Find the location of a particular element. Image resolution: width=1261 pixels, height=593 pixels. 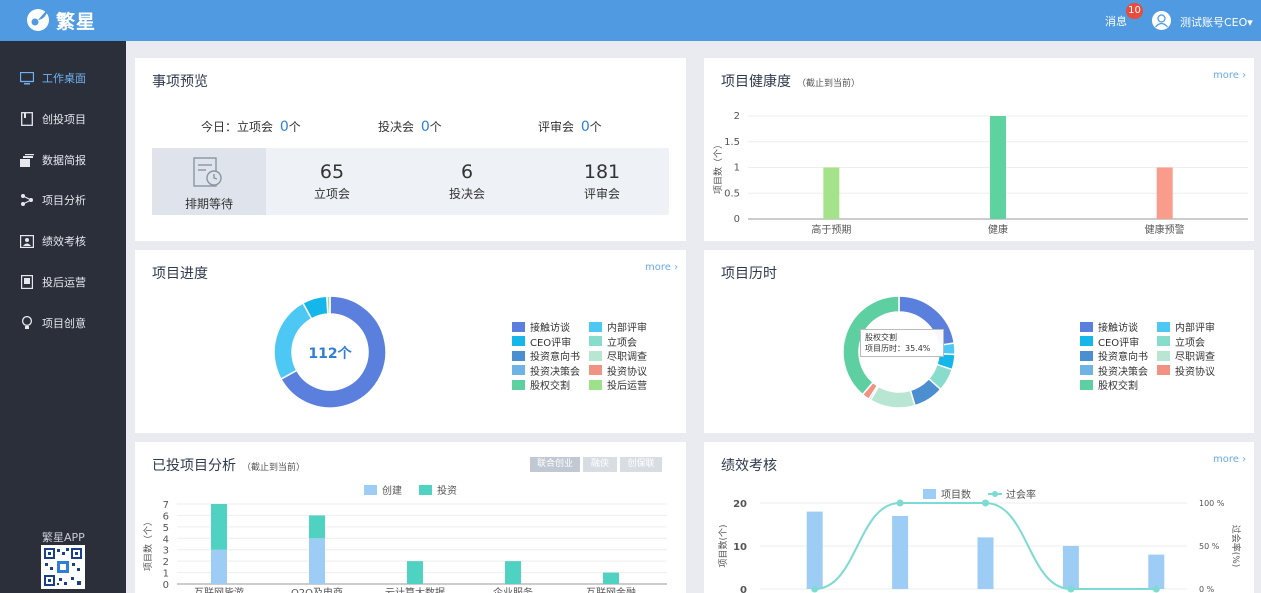

legend-label: 接触访谈 is located at coordinates (550, 328).